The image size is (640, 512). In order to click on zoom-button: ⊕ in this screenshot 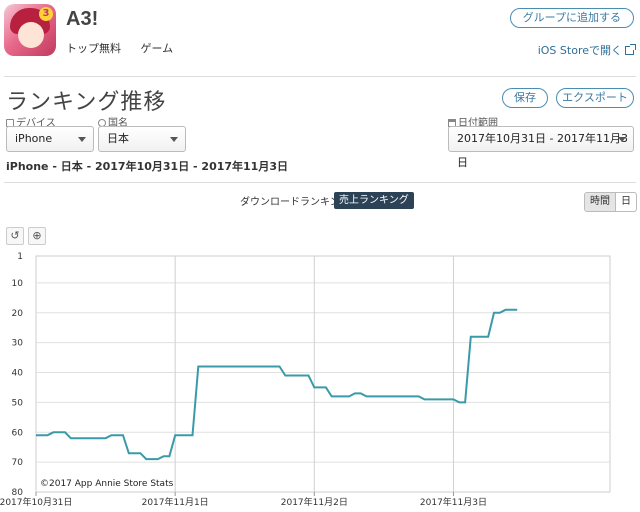, I will do `click(37, 236)`.